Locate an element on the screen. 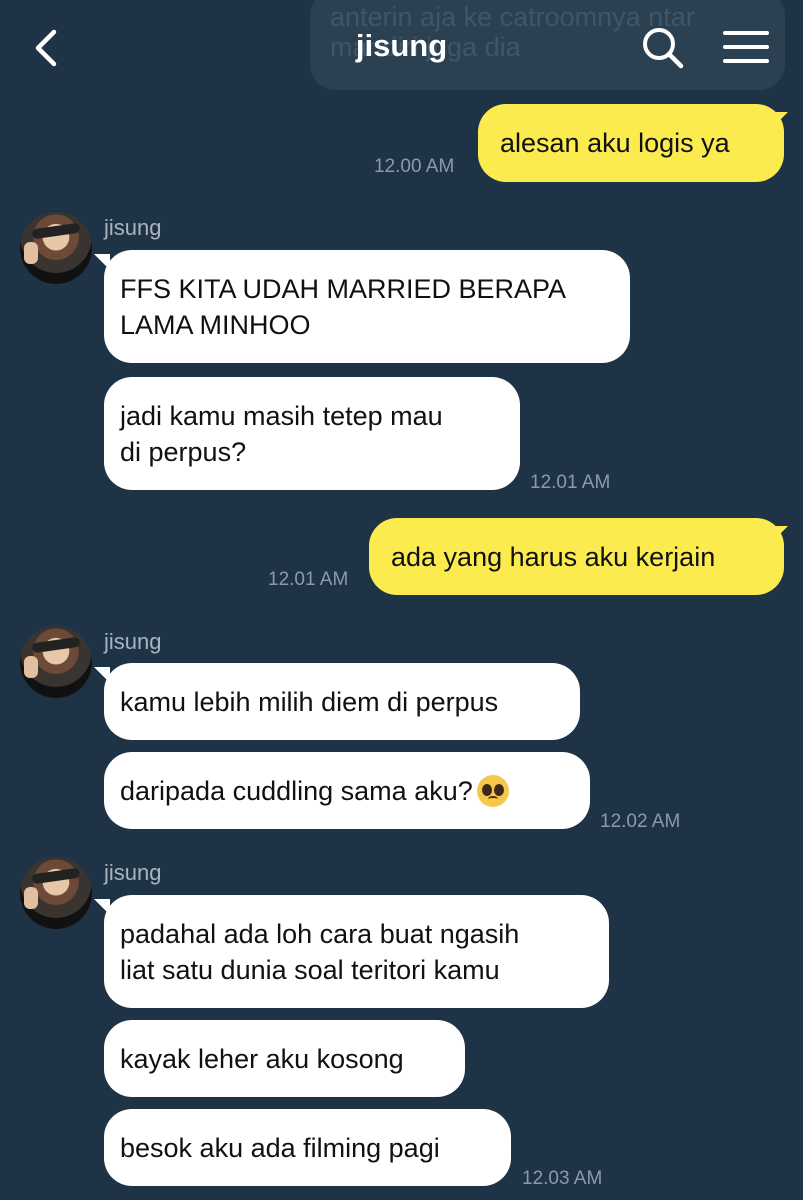 The height and width of the screenshot is (1200, 803). received-message-bubble: jadi kamu masih tetep mau di perpus? is located at coordinates (312, 433).